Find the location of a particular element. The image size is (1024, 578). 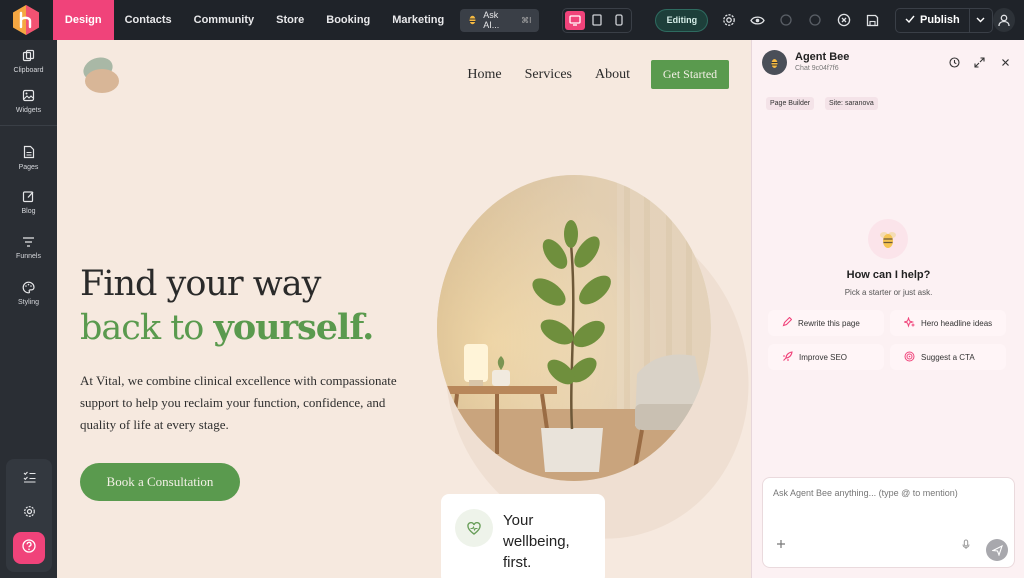

sidebar-item-label: Blog is located at coordinates (28, 211).